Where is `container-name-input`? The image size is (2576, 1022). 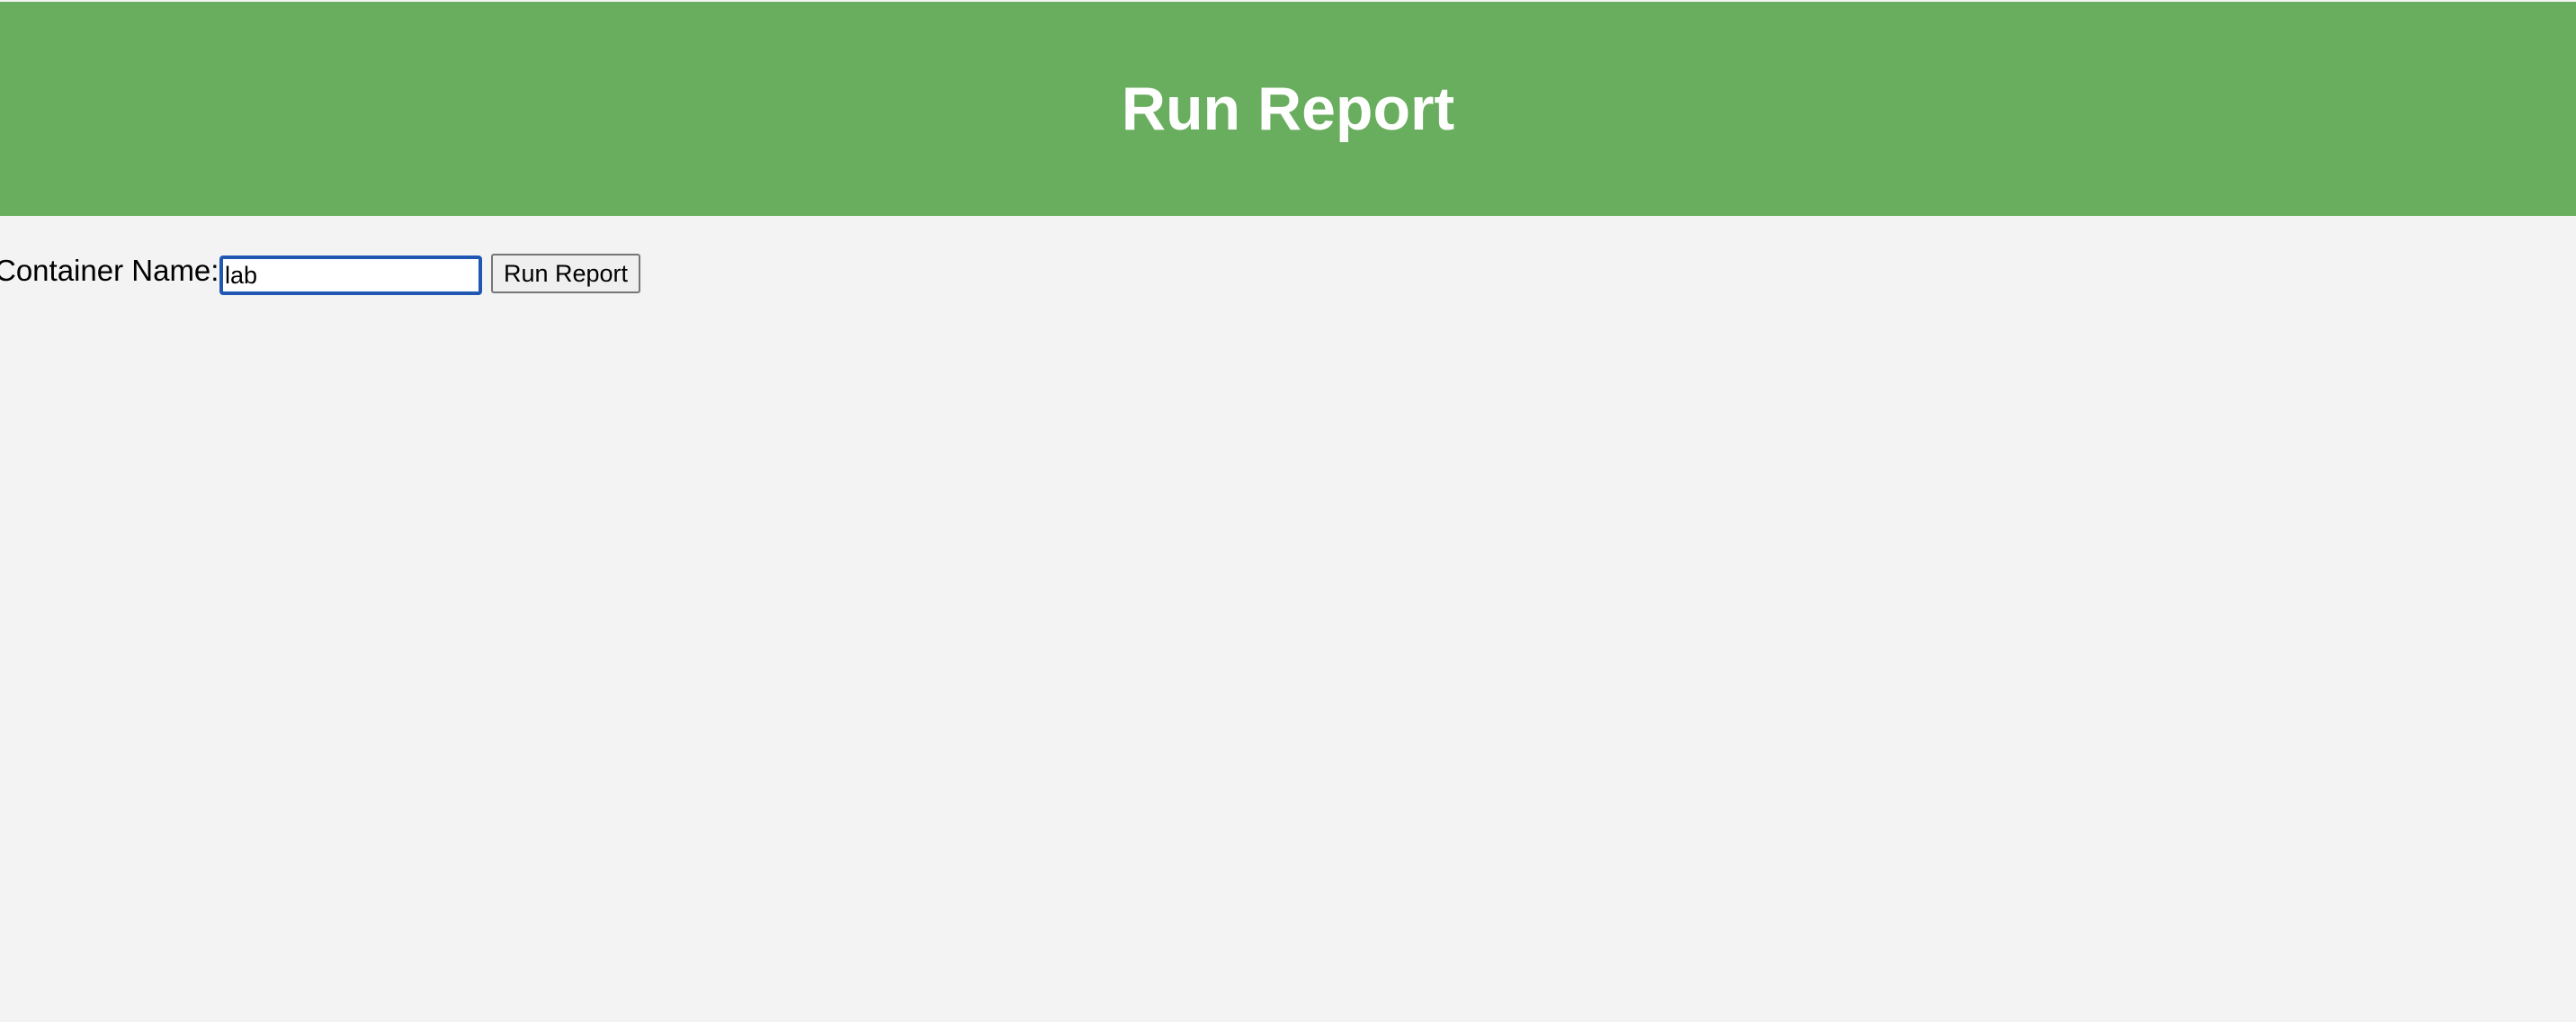
container-name-input is located at coordinates (350, 275).